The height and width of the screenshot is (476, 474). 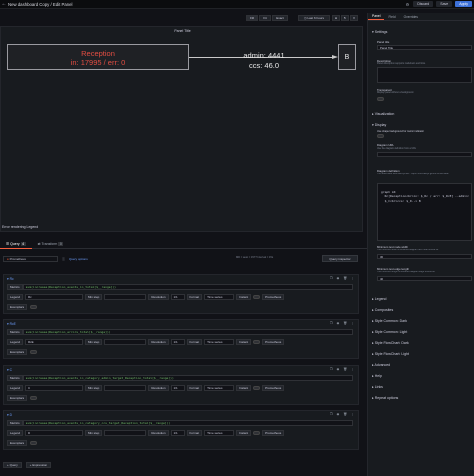 What do you see at coordinates (377, 376) in the screenshot?
I see `section-help: ▸ Help` at bounding box center [377, 376].